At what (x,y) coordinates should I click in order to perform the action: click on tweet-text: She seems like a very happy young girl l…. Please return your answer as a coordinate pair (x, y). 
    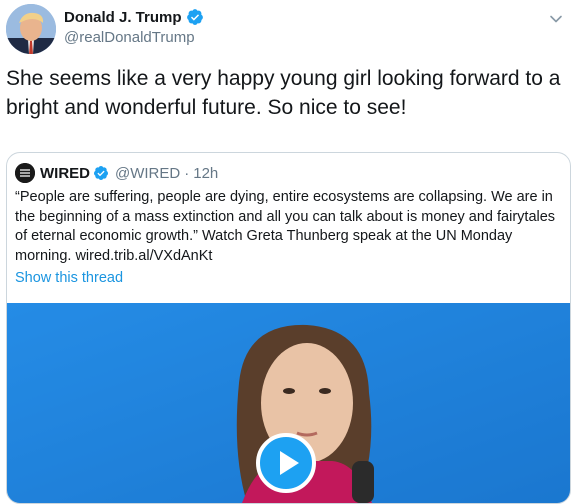
    Looking at the image, I should click on (283, 93).